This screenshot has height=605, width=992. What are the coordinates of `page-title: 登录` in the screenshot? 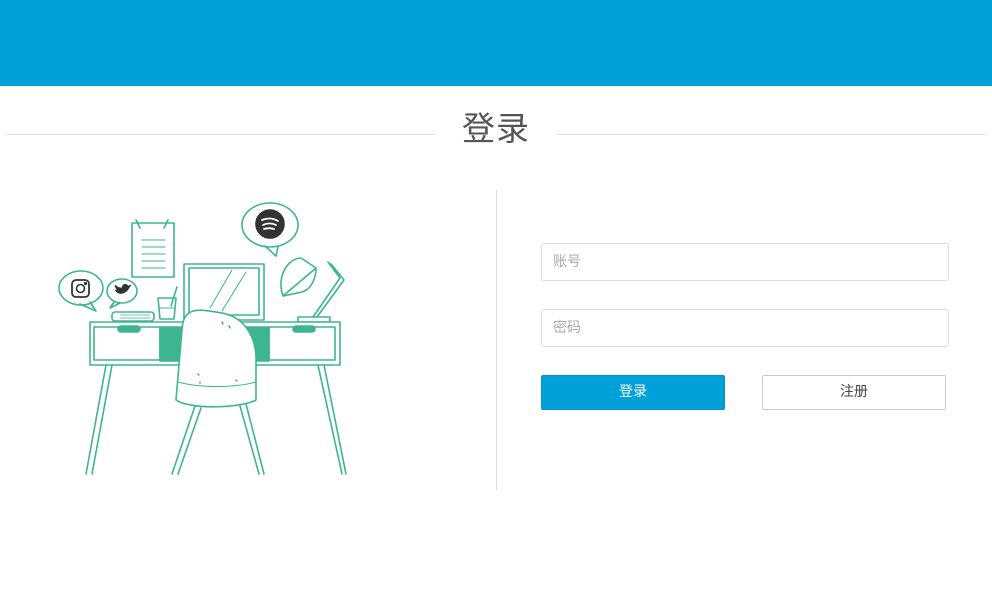 It's located at (496, 128).